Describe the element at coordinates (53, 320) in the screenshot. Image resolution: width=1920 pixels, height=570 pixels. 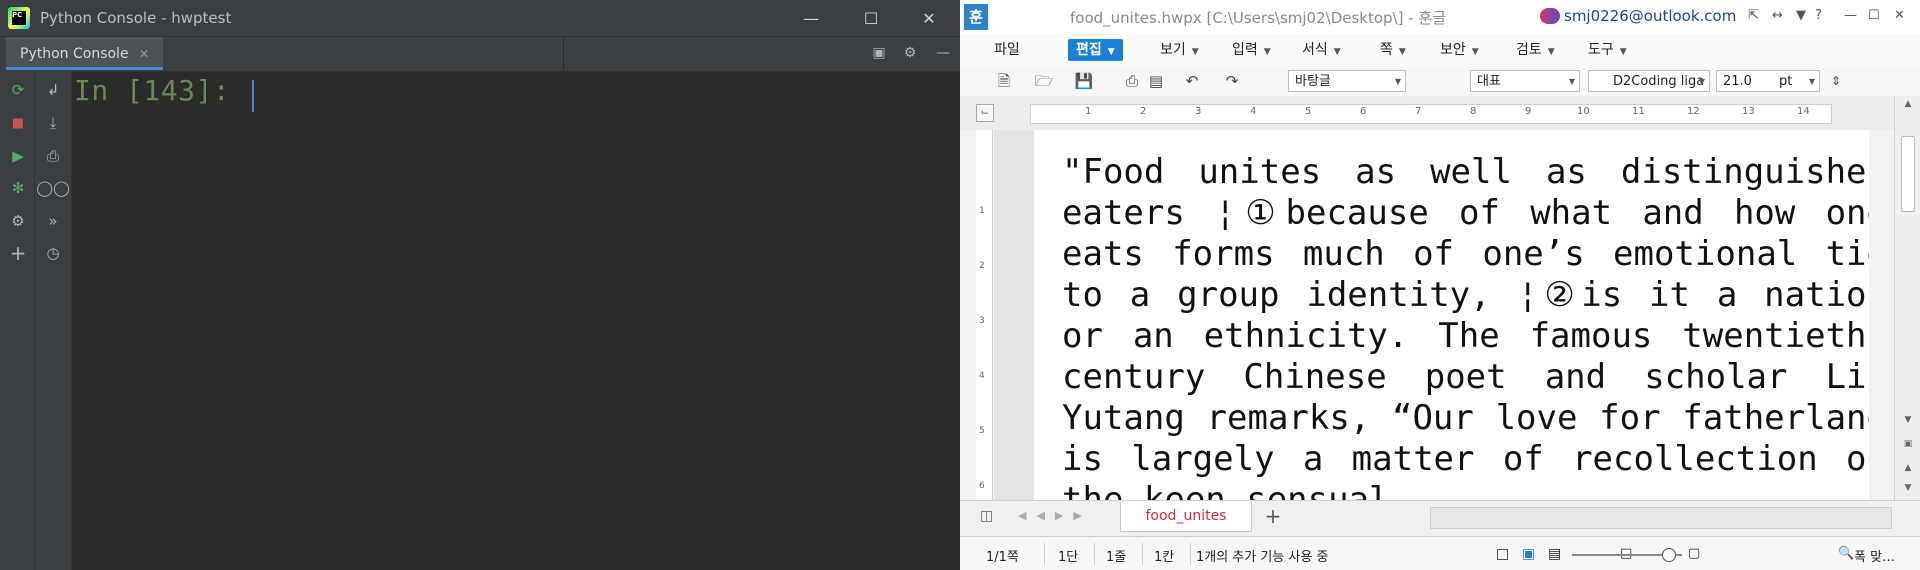
I see `console-toolbar-secondary: ↲ ⤓ ⎙ ◯◯ » ◷` at that location.